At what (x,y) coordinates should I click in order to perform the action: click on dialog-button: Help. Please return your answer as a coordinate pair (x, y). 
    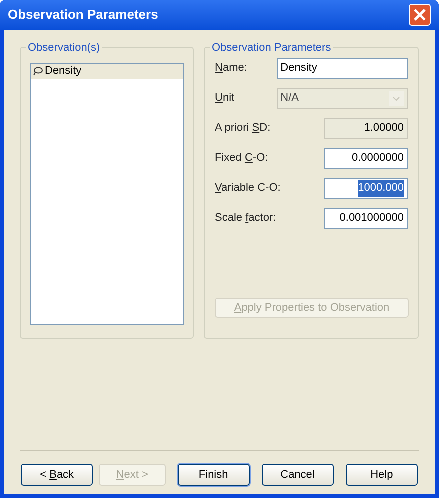
    Looking at the image, I should click on (382, 475).